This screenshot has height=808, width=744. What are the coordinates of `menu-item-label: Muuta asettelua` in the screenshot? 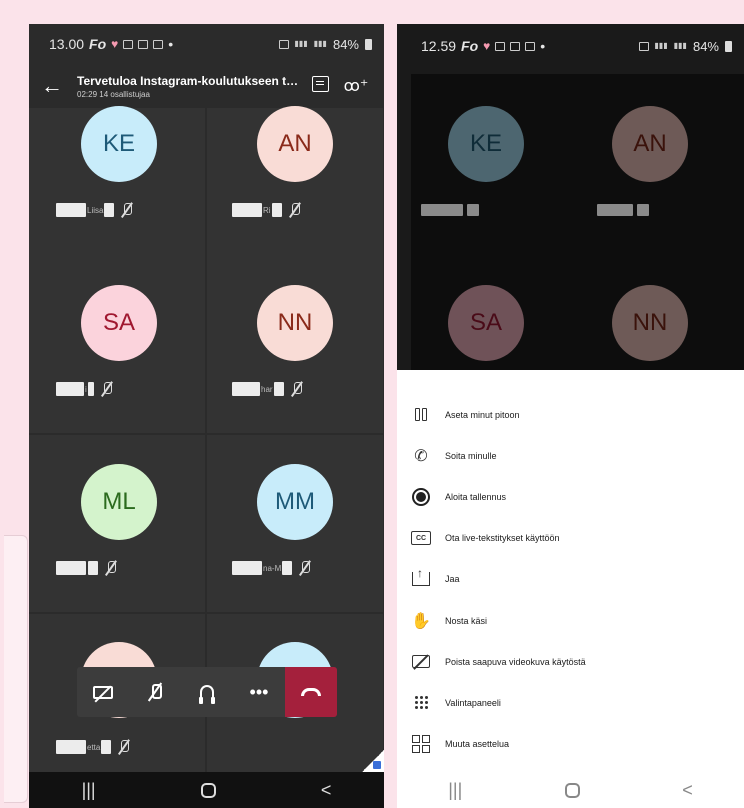 It's located at (477, 744).